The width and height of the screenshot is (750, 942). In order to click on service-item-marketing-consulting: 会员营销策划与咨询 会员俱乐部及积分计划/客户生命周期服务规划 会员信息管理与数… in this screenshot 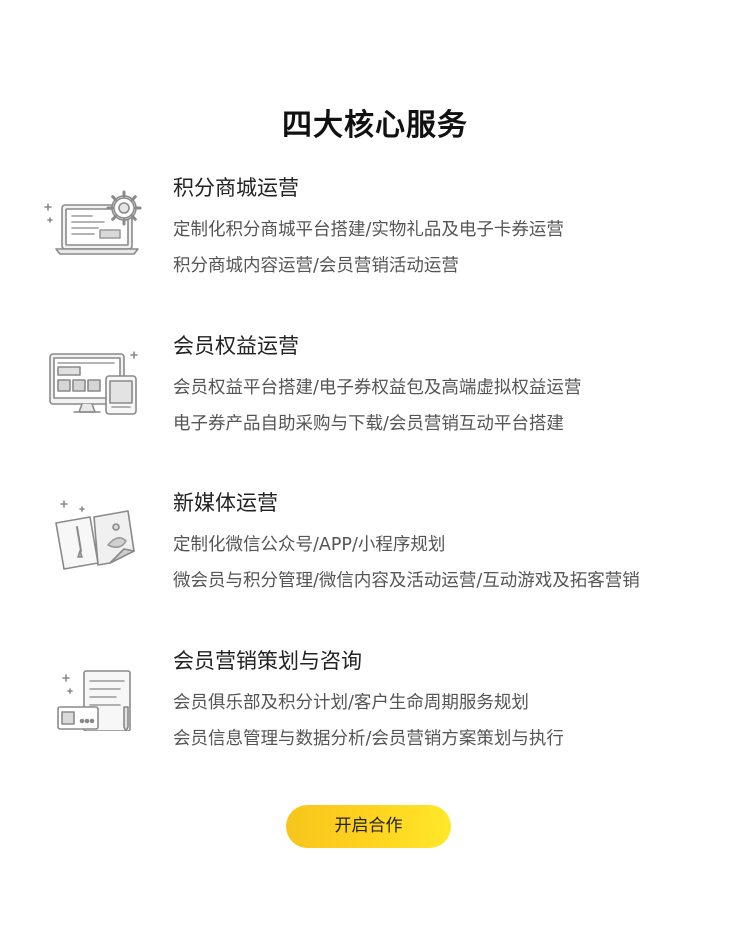, I will do `click(375, 700)`.